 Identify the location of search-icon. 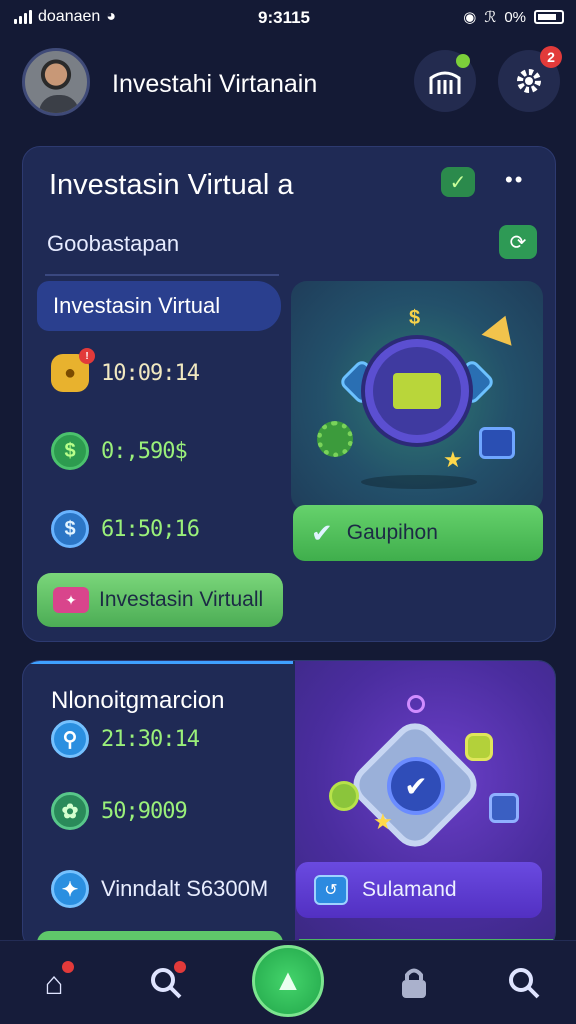
(524, 983).